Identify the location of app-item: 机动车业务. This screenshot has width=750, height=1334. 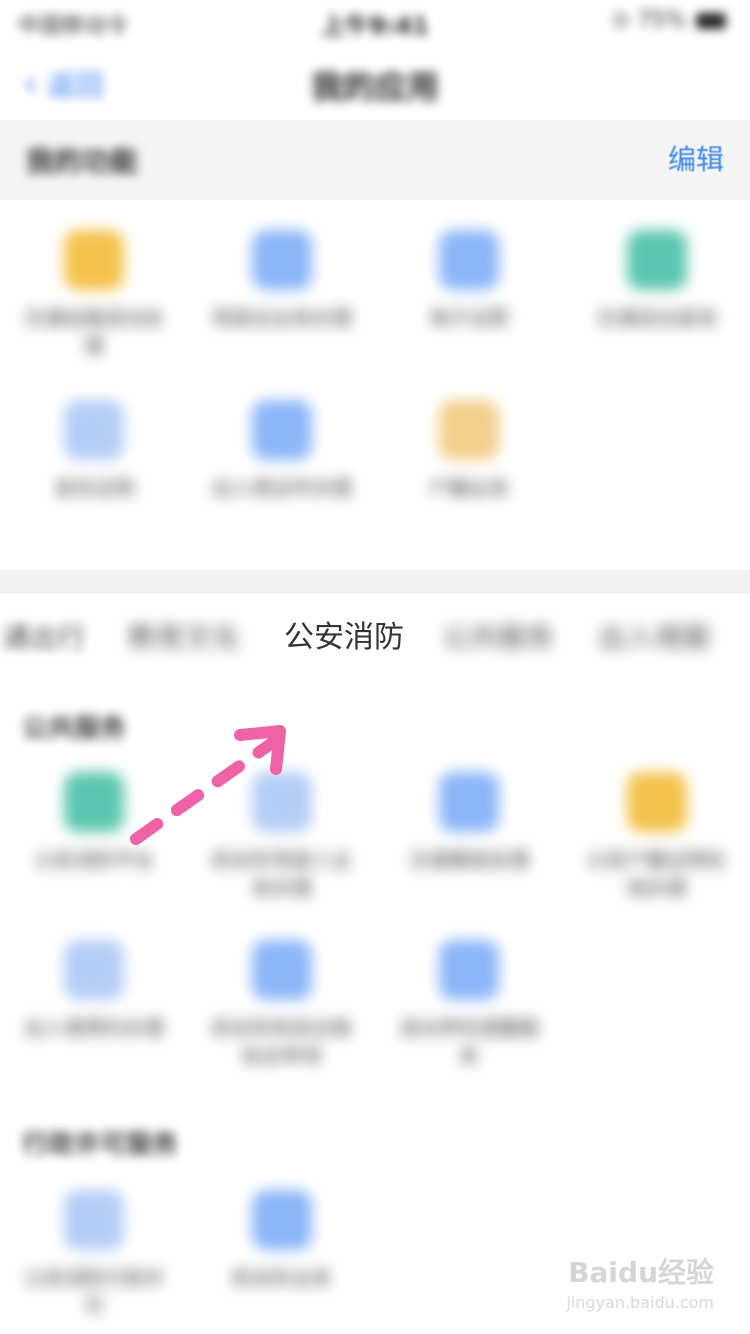
(281, 1241).